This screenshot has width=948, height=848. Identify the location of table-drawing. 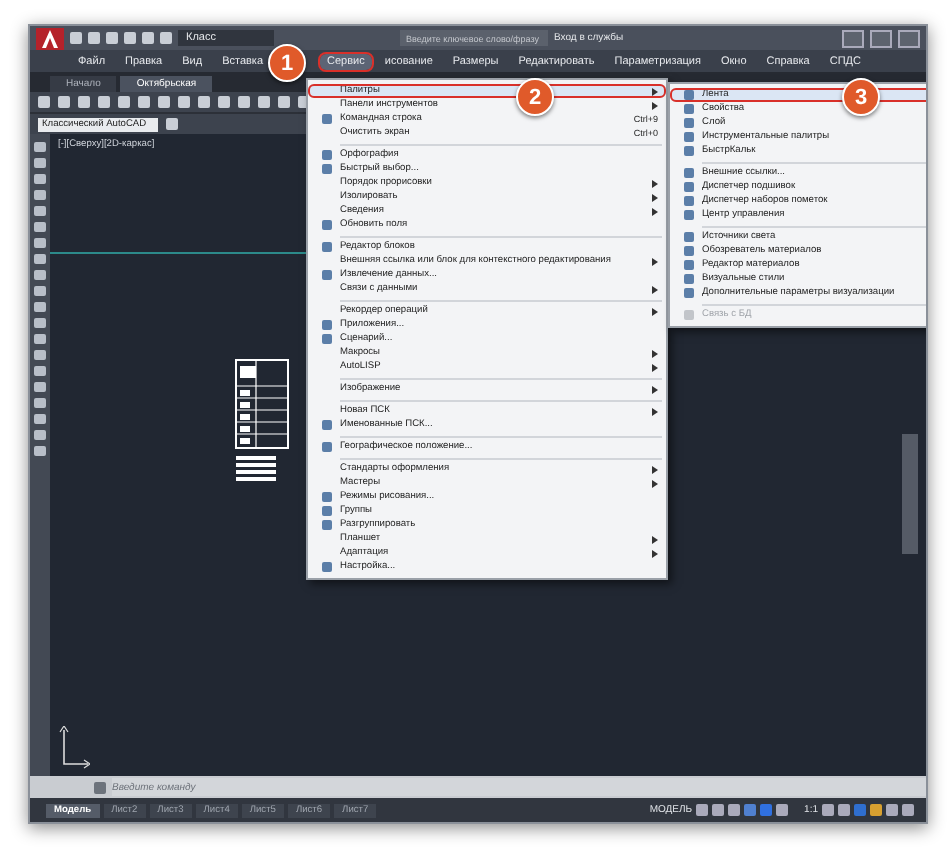
(262, 422).